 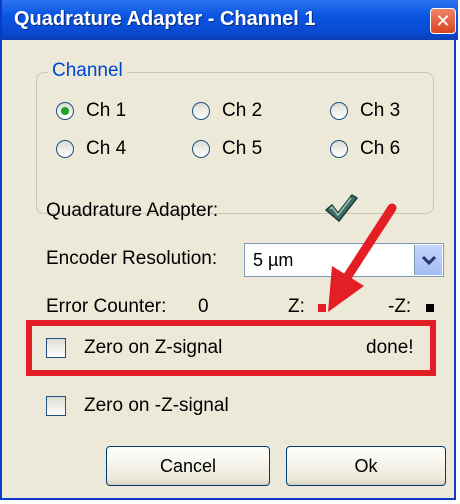 I want to click on radio-ch6-label: Ch 6, so click(x=380, y=148).